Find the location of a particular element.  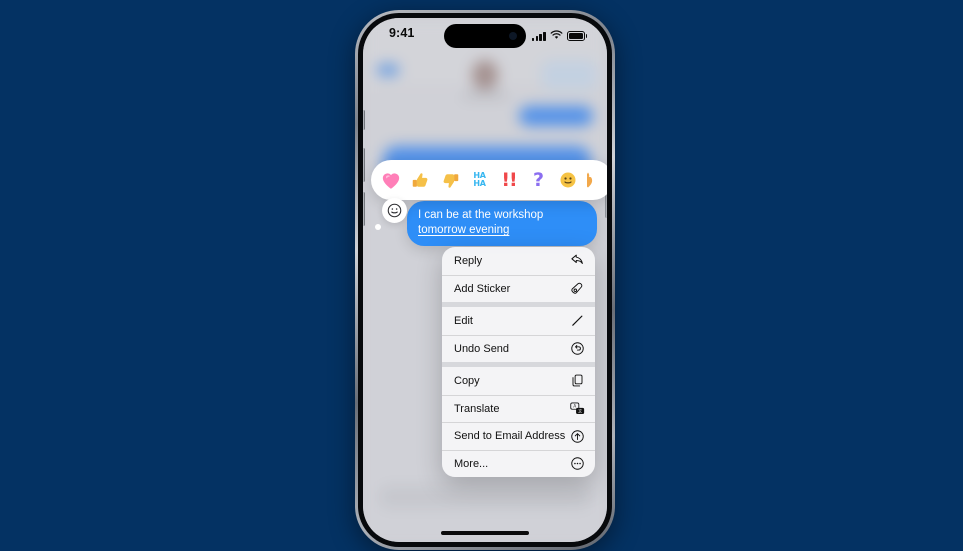

front-camera-icon is located at coordinates (513, 36).